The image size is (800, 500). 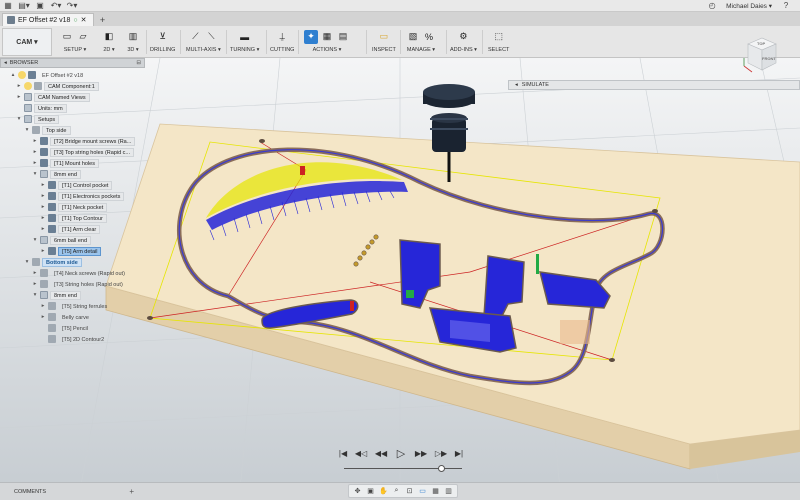 What do you see at coordinates (66, 328) in the screenshot?
I see `tree-node-operation: [T5] Pencil` at bounding box center [66, 328].